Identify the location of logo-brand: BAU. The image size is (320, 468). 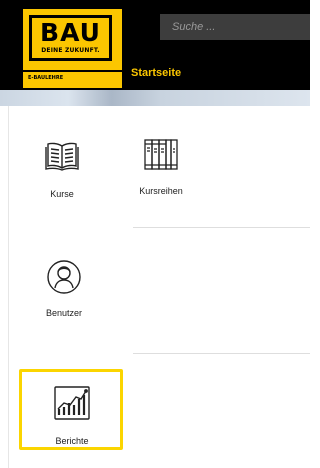
(70, 32).